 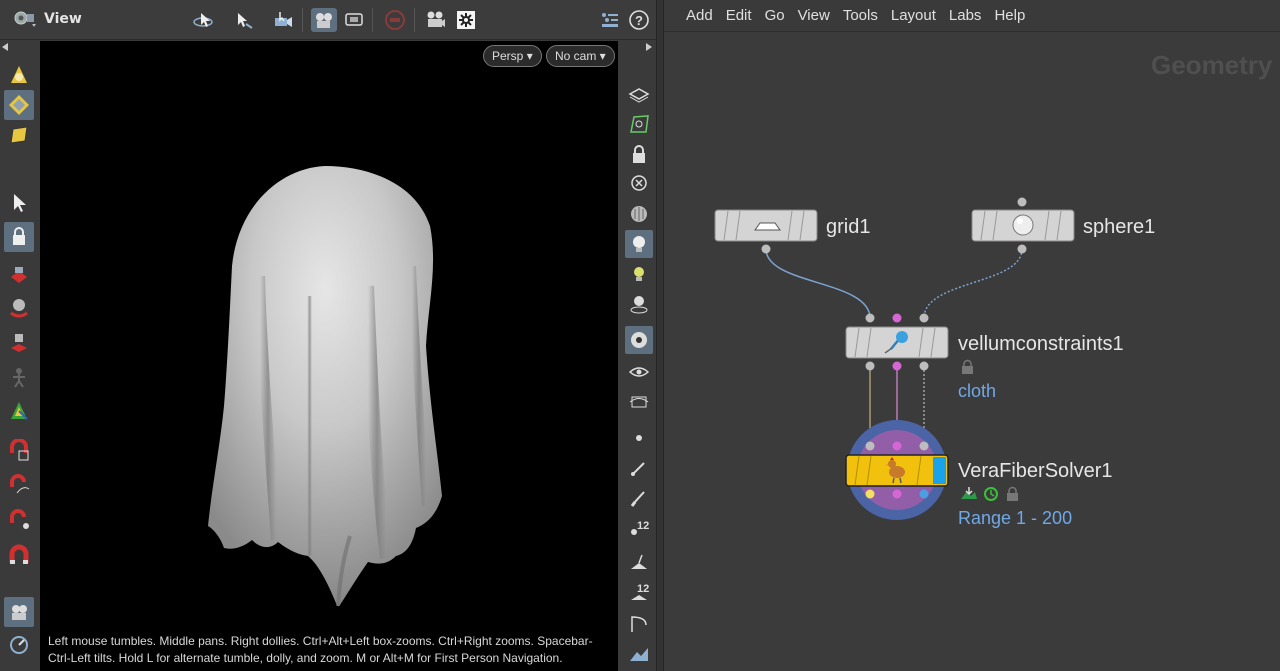 What do you see at coordinates (19, 307) in the screenshot?
I see `rotate-tool-icon` at bounding box center [19, 307].